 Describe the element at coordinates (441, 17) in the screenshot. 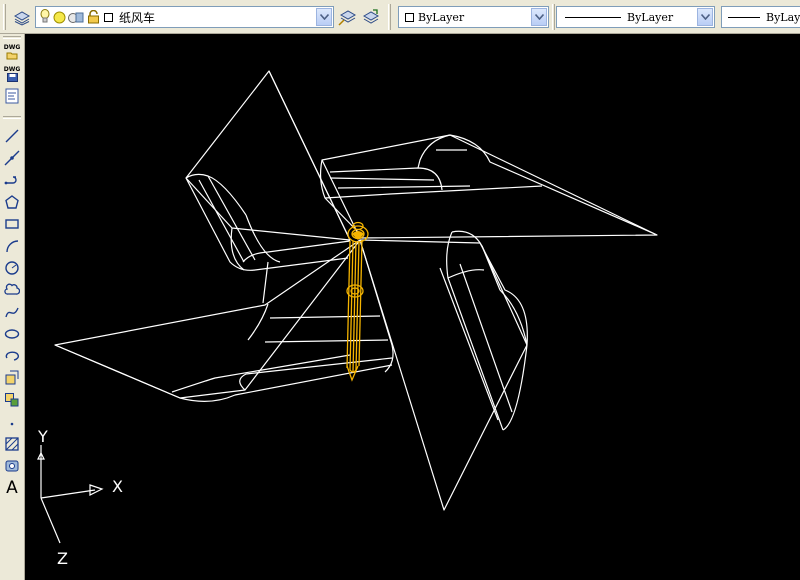

I see `color-control-value: ByLayer` at that location.